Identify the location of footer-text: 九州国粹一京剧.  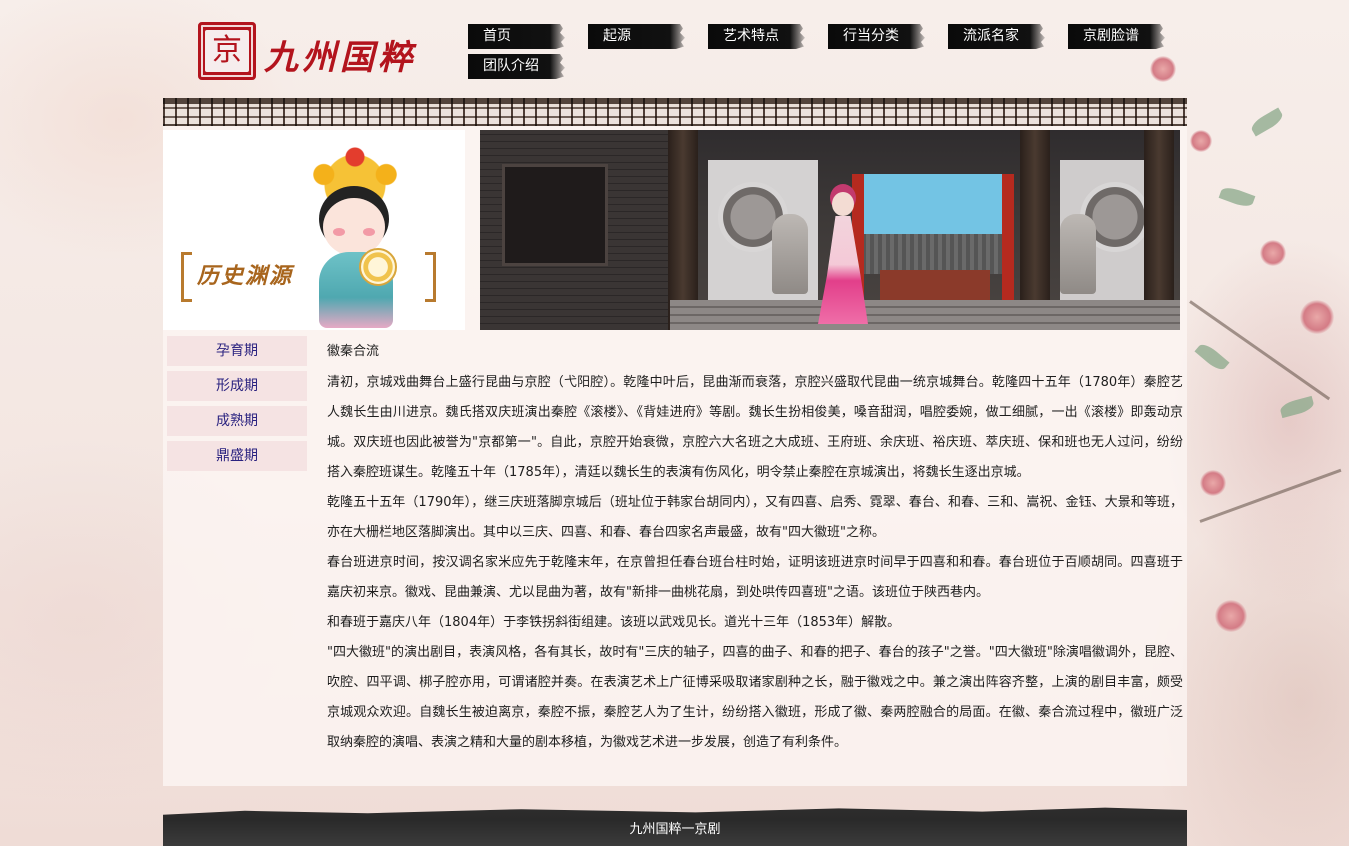
(675, 829).